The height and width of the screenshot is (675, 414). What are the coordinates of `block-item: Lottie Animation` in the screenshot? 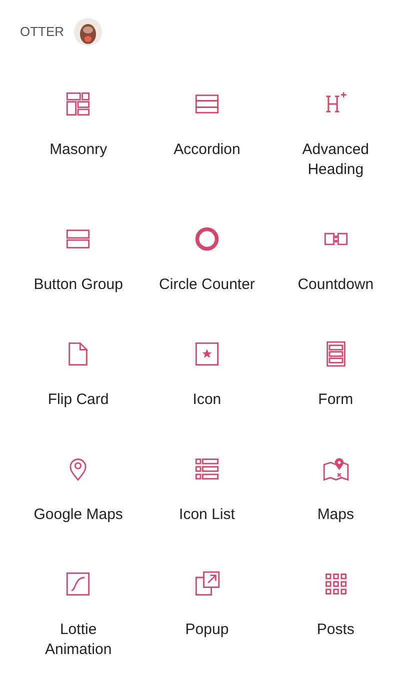 It's located at (78, 615).